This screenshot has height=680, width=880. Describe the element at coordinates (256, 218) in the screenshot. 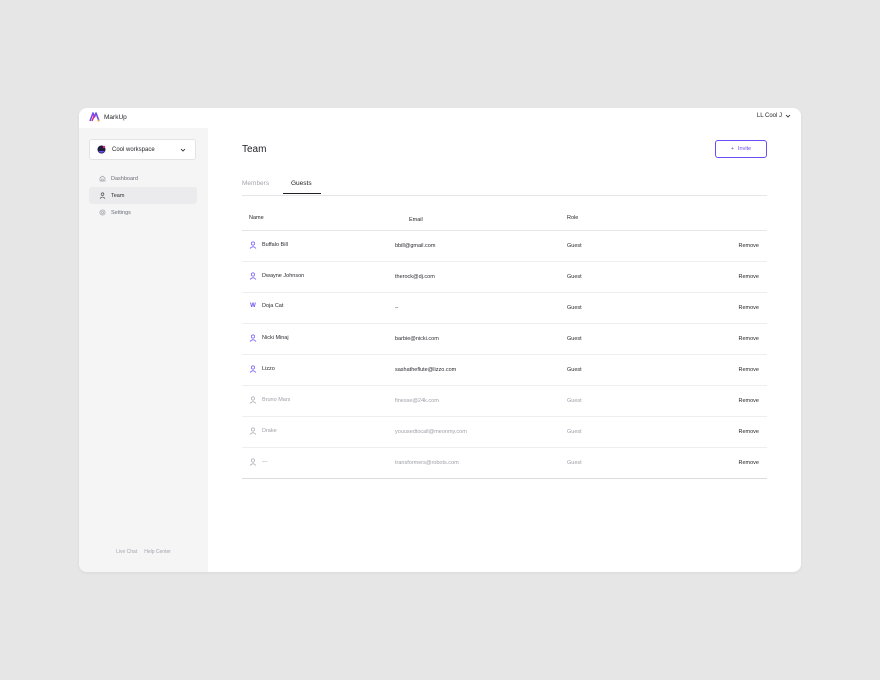

I see `header-name: Name` at that location.